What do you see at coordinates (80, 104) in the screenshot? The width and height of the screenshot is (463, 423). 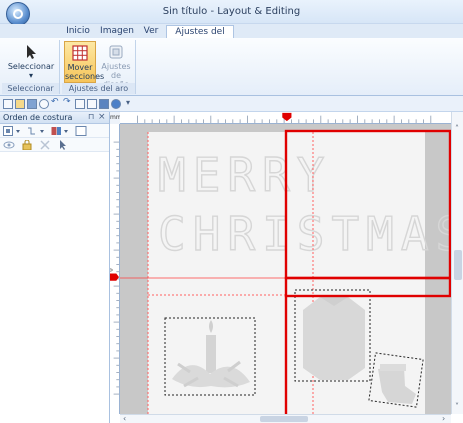 I see `layout-icon` at bounding box center [80, 104].